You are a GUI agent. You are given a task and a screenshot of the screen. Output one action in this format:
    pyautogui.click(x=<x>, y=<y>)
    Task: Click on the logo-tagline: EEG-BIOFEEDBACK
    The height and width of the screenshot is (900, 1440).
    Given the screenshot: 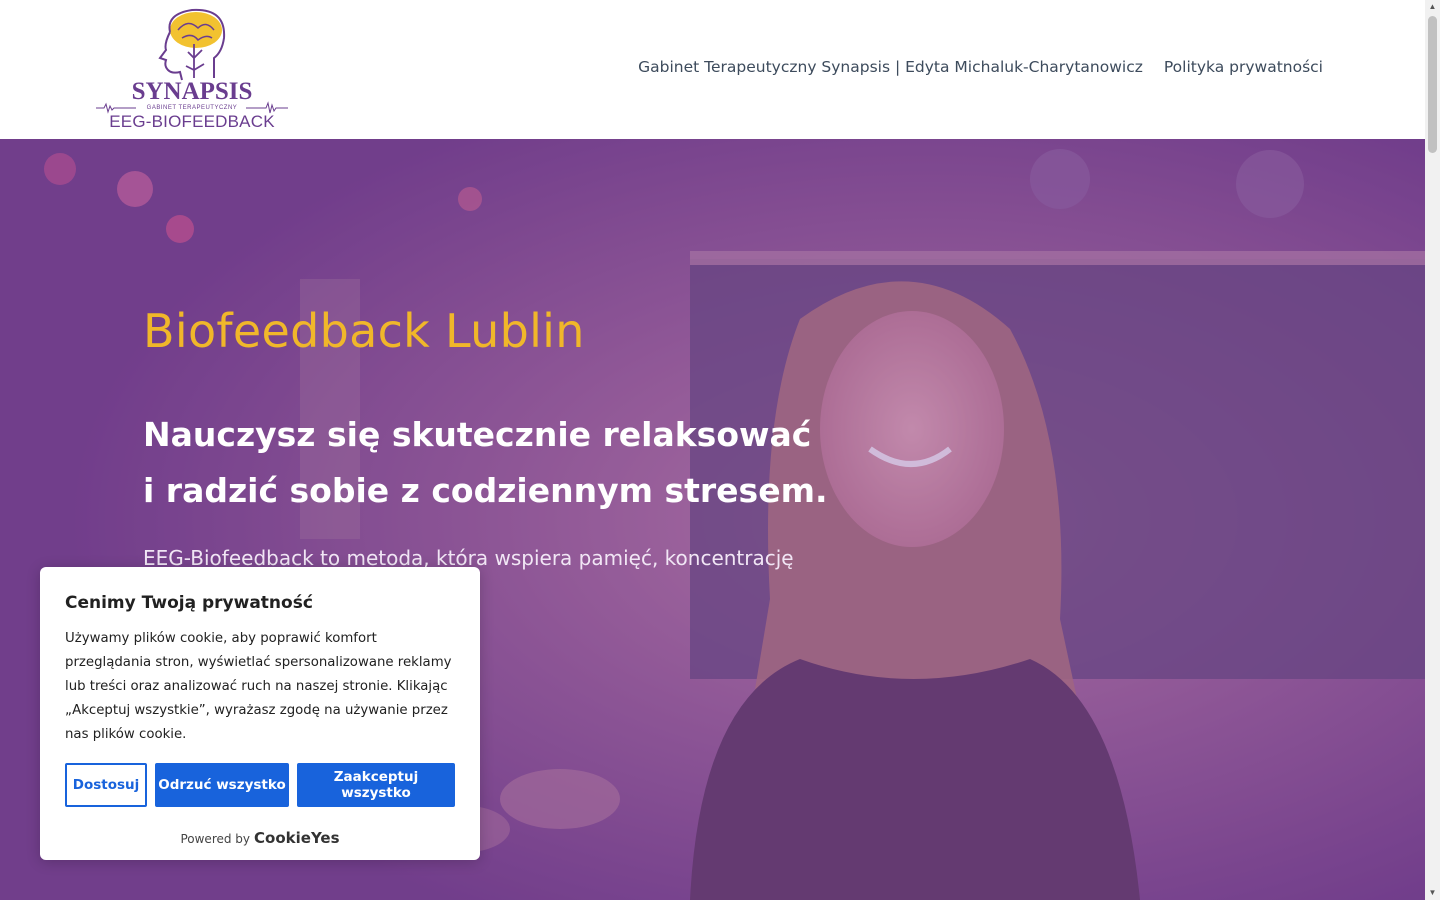 What is the action you would take?
    pyautogui.click(x=192, y=121)
    